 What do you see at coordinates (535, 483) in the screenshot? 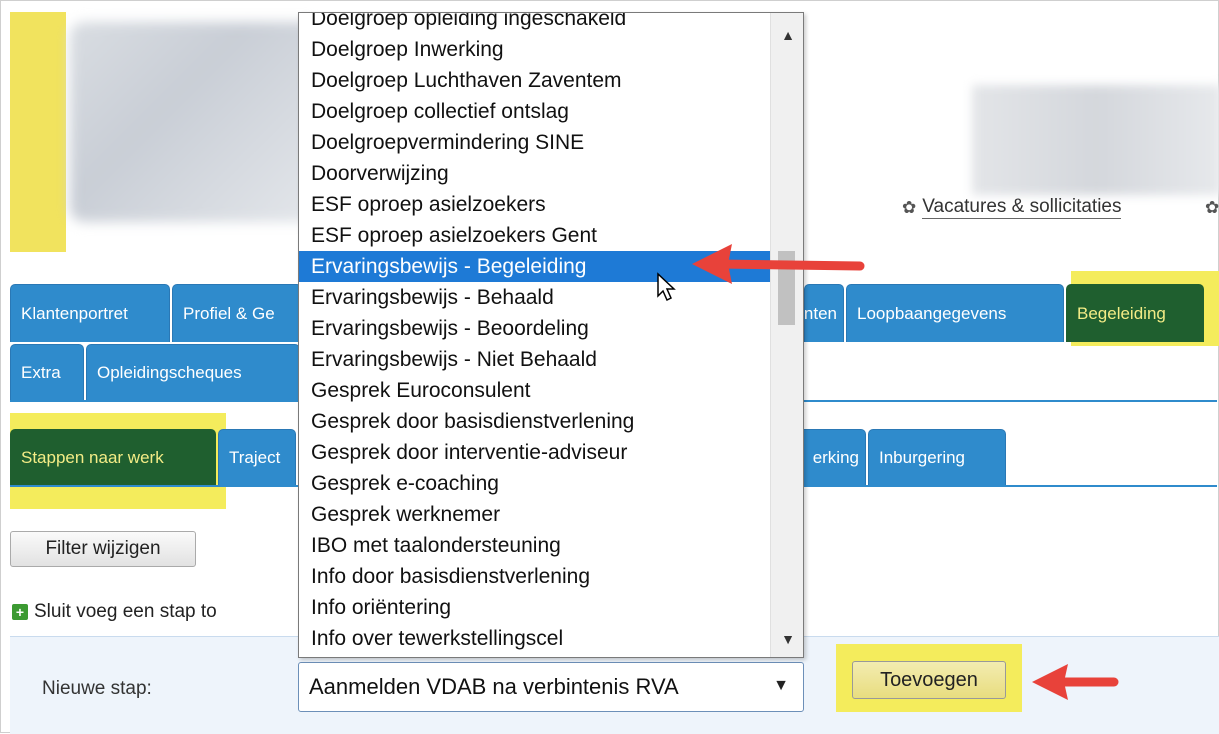
I see `dropdown-option: Gesprek e-coaching` at bounding box center [535, 483].